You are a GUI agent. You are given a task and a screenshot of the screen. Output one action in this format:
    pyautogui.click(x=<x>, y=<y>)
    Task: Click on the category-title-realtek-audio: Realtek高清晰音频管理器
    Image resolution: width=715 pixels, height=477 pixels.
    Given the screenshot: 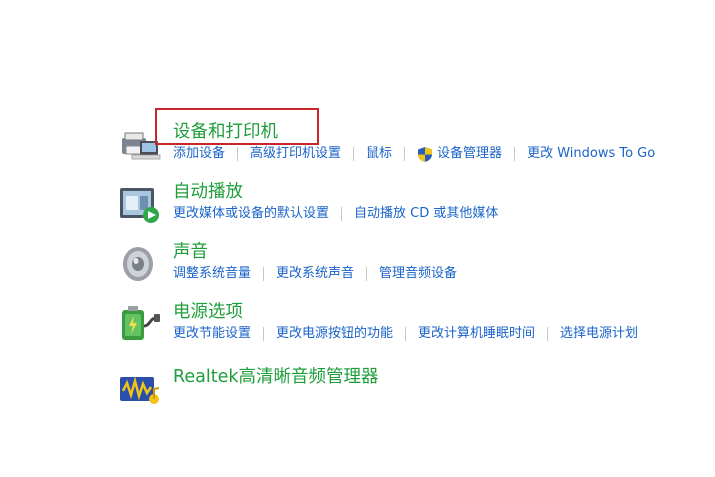 What is the action you would take?
    pyautogui.click(x=276, y=377)
    